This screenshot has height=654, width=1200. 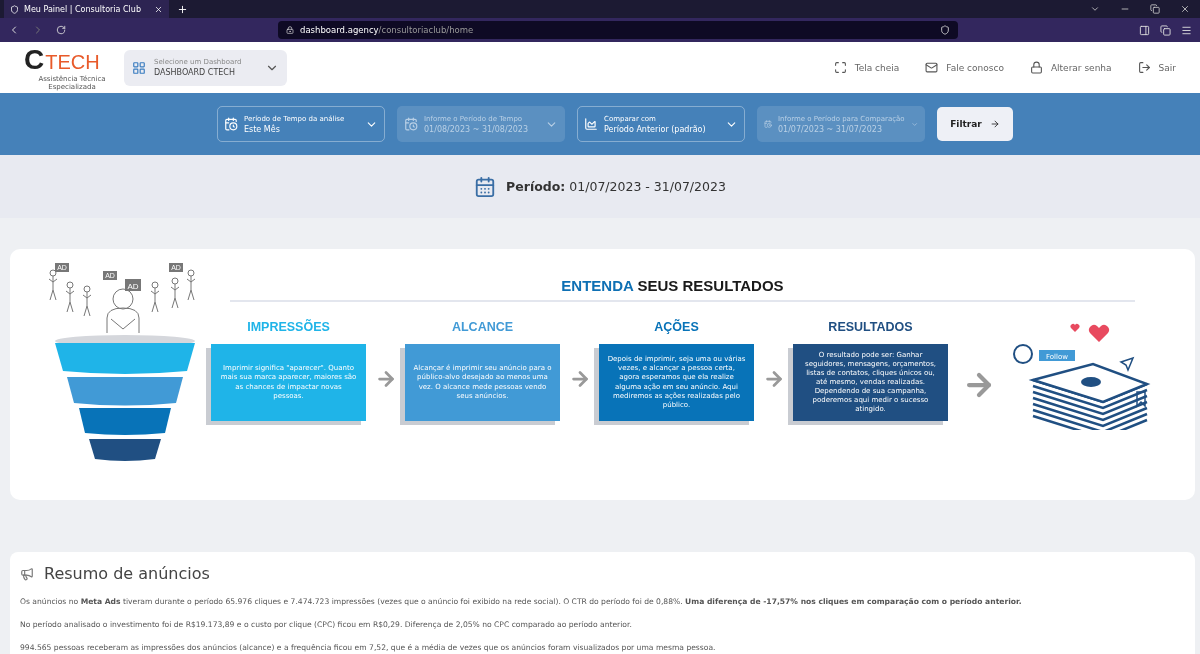 What do you see at coordinates (870, 328) in the screenshot?
I see `stage-title: RESULTADOS` at bounding box center [870, 328].